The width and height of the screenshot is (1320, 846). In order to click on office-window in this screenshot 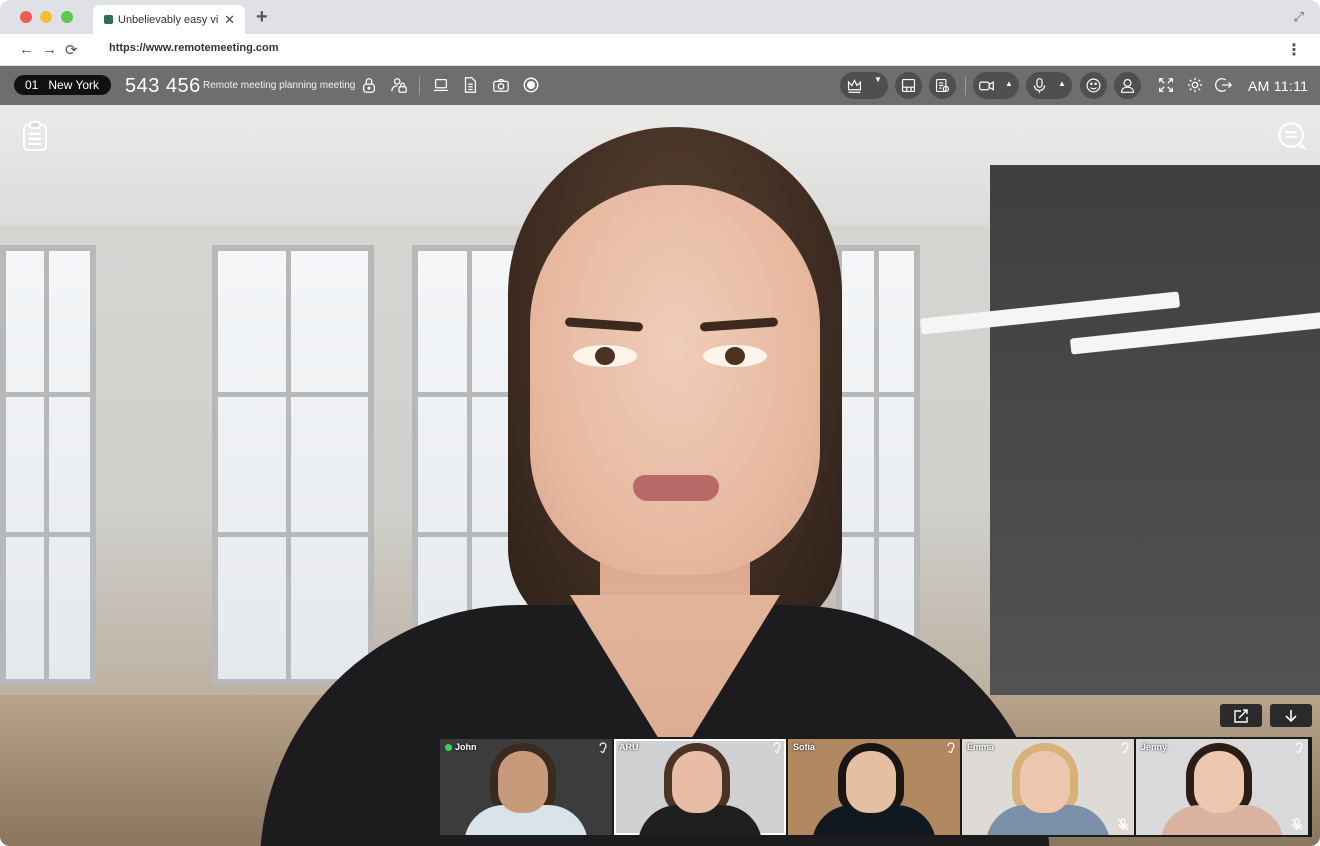, I will do `click(48, 465)`.